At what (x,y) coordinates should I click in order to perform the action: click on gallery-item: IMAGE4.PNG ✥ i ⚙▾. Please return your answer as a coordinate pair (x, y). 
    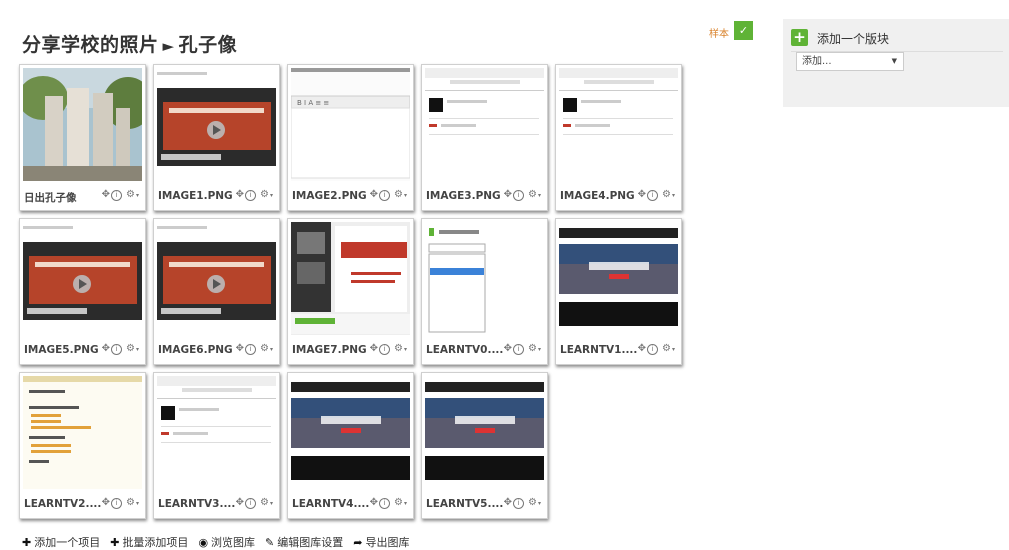
    Looking at the image, I should click on (618, 137).